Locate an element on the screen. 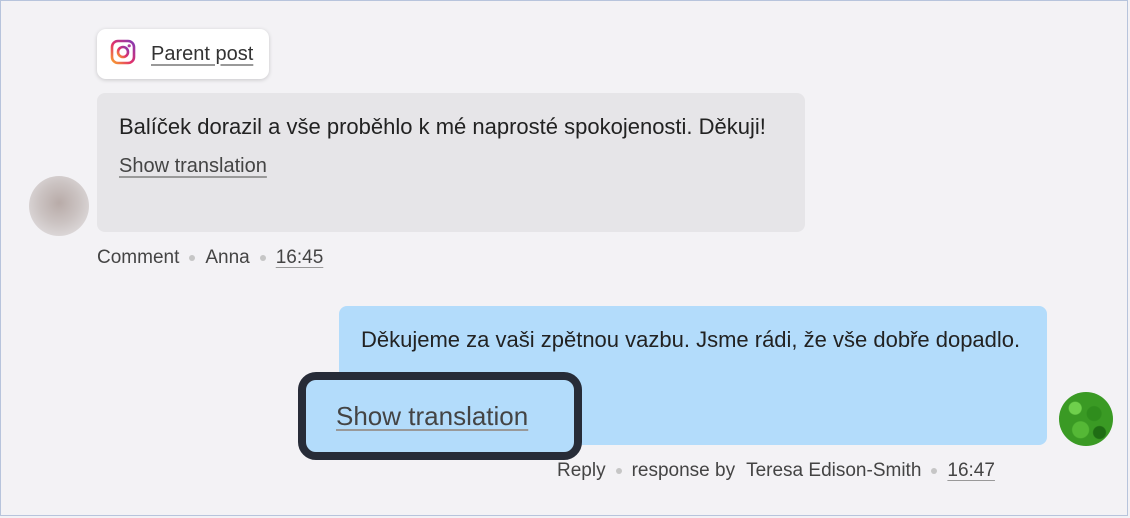  incoming-show-translation-link: Show translation is located at coordinates (193, 166).